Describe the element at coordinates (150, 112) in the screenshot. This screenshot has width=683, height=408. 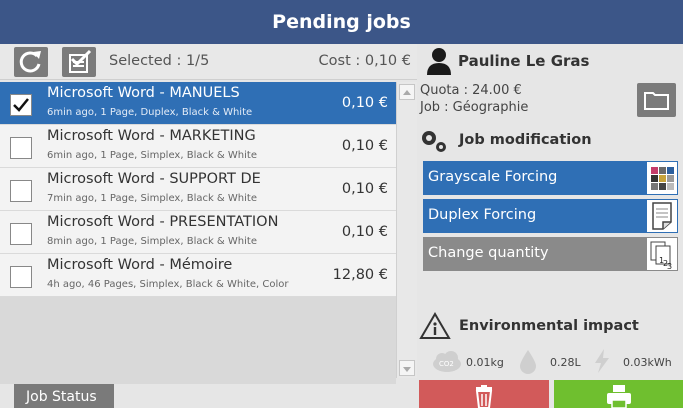
I see `job-meta: 6min ago, 1 Page, Duplex, Black & White` at that location.